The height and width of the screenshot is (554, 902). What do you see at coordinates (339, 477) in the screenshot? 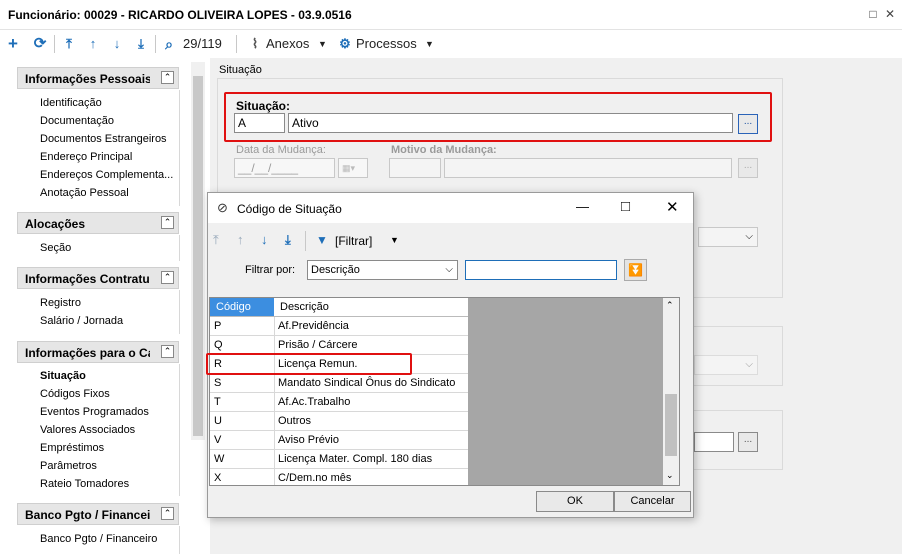
I see `table-row: X C/Dem.no mês` at bounding box center [339, 477].